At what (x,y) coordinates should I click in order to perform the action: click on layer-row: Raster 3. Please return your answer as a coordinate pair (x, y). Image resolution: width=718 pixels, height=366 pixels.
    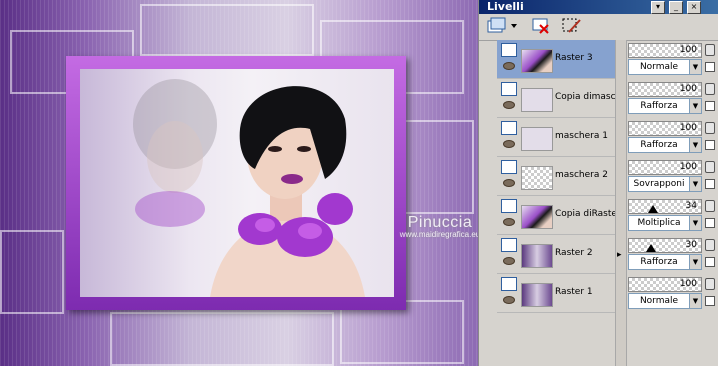
    Looking at the image, I should click on (556, 59).